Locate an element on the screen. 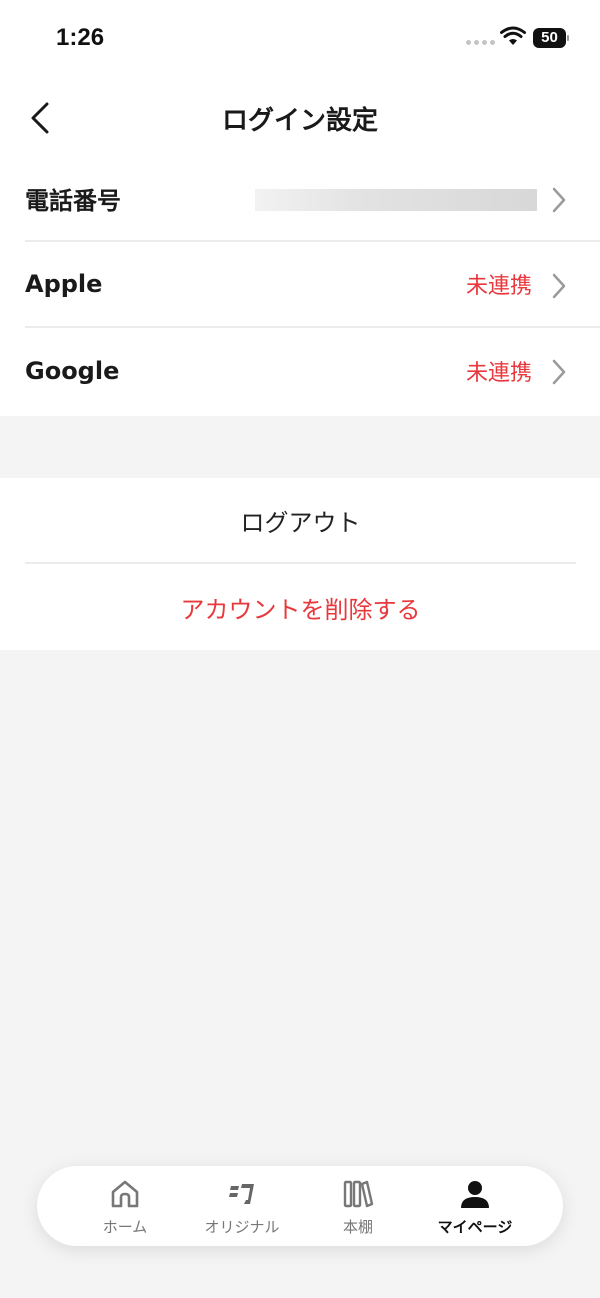 The height and width of the screenshot is (1298, 600). tab-bookshelf: 本棚 is located at coordinates (358, 1206).